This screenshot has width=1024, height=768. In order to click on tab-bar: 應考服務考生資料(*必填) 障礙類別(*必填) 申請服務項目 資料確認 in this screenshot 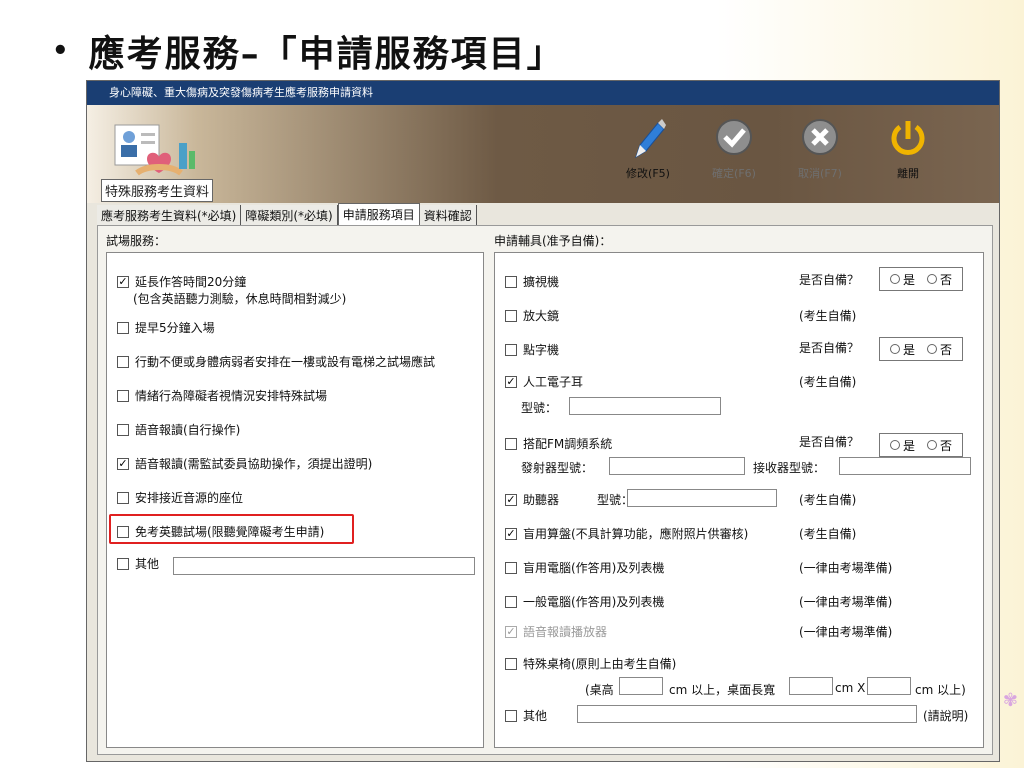, I will do `click(287, 215)`.